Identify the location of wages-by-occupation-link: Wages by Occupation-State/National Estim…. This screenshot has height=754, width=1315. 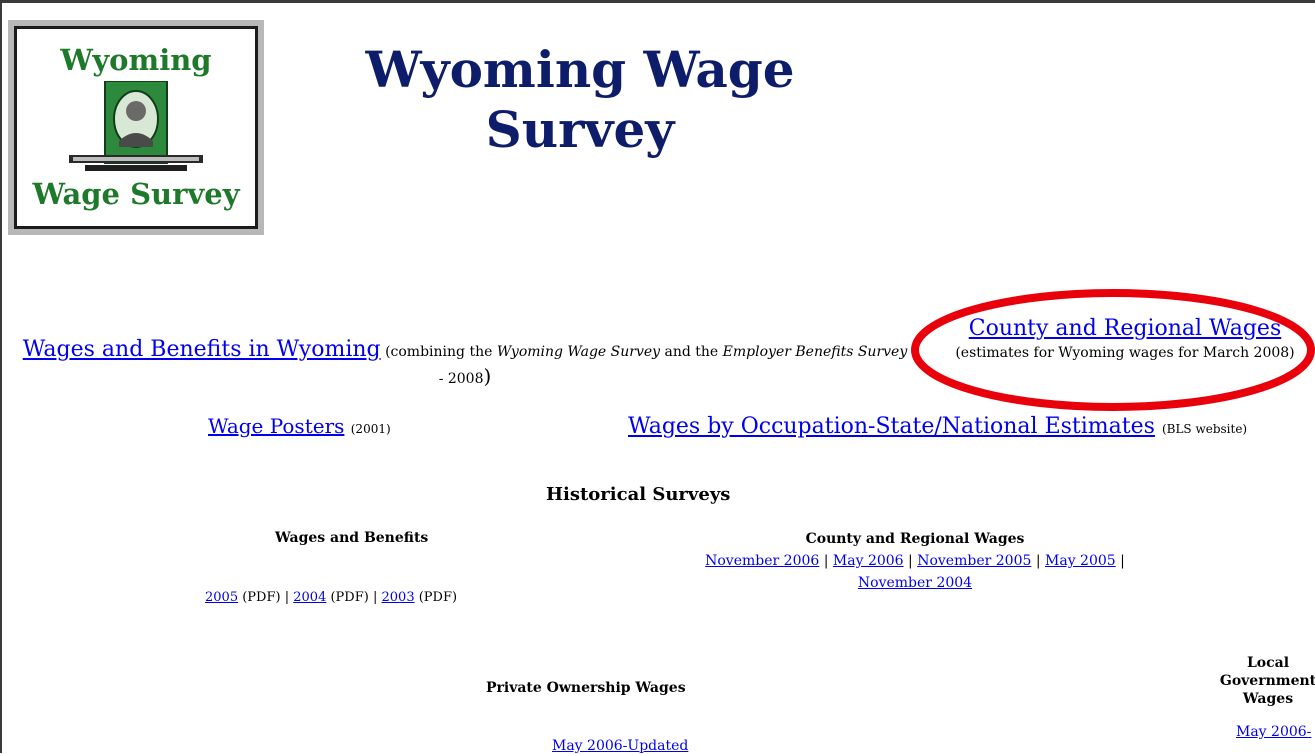
(891, 426).